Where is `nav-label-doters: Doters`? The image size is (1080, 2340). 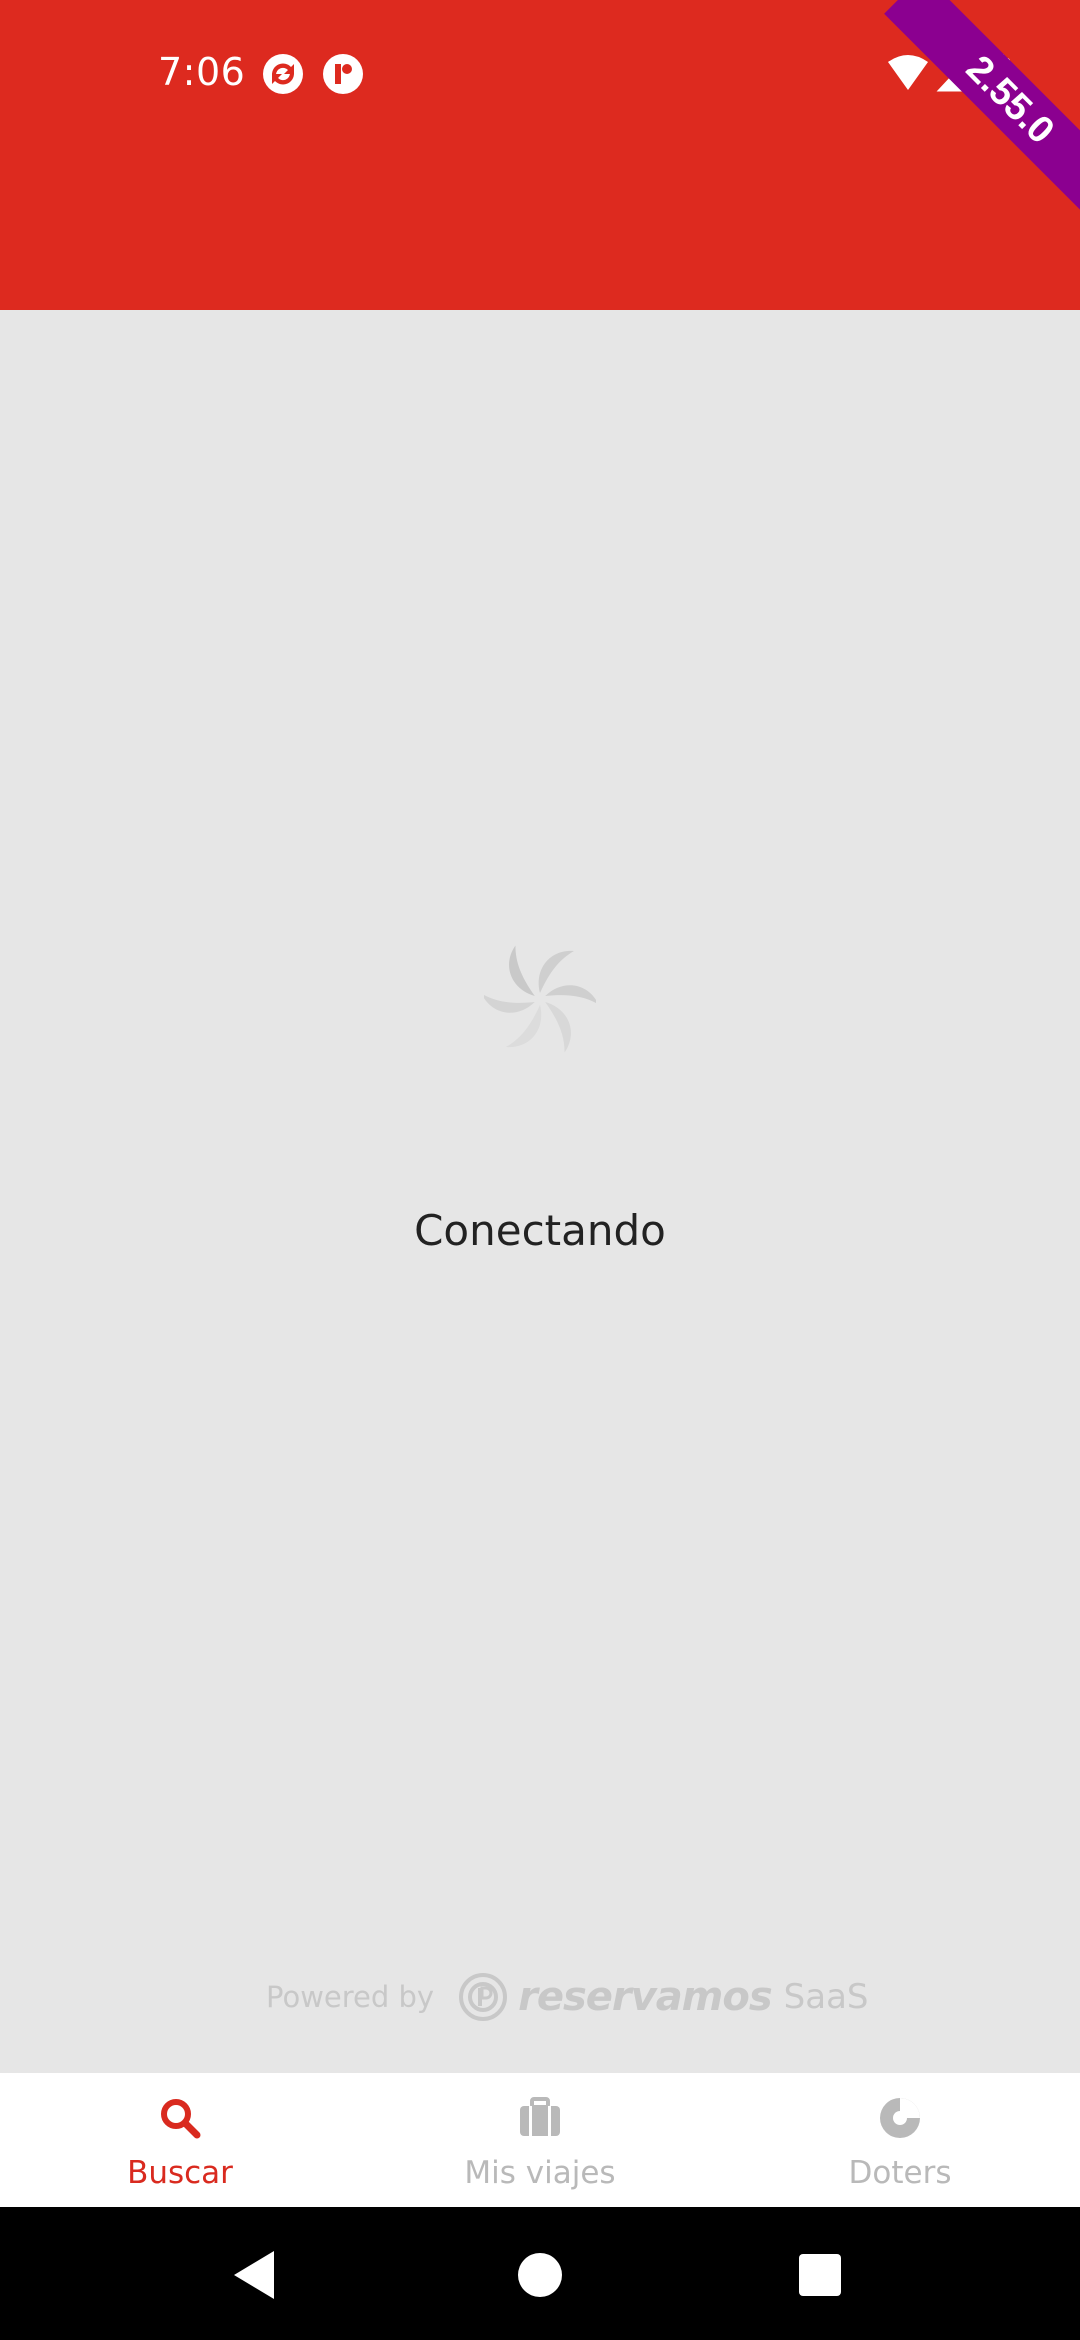 nav-label-doters: Doters is located at coordinates (900, 2173).